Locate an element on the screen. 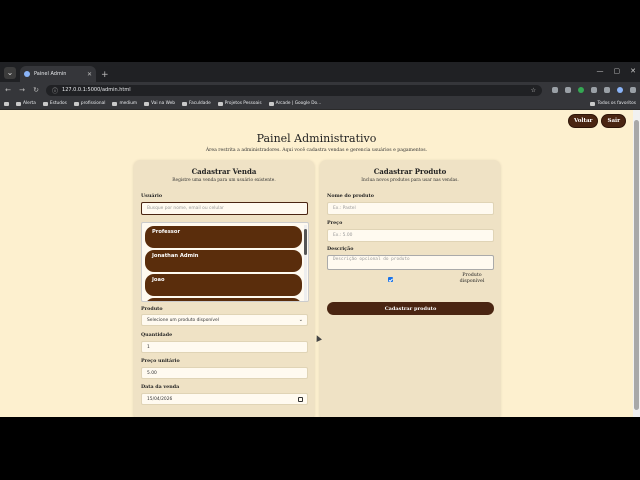 Image resolution: width=640 pixels, height=480 pixels. close-tab-icon: ✕ is located at coordinates (89, 74).